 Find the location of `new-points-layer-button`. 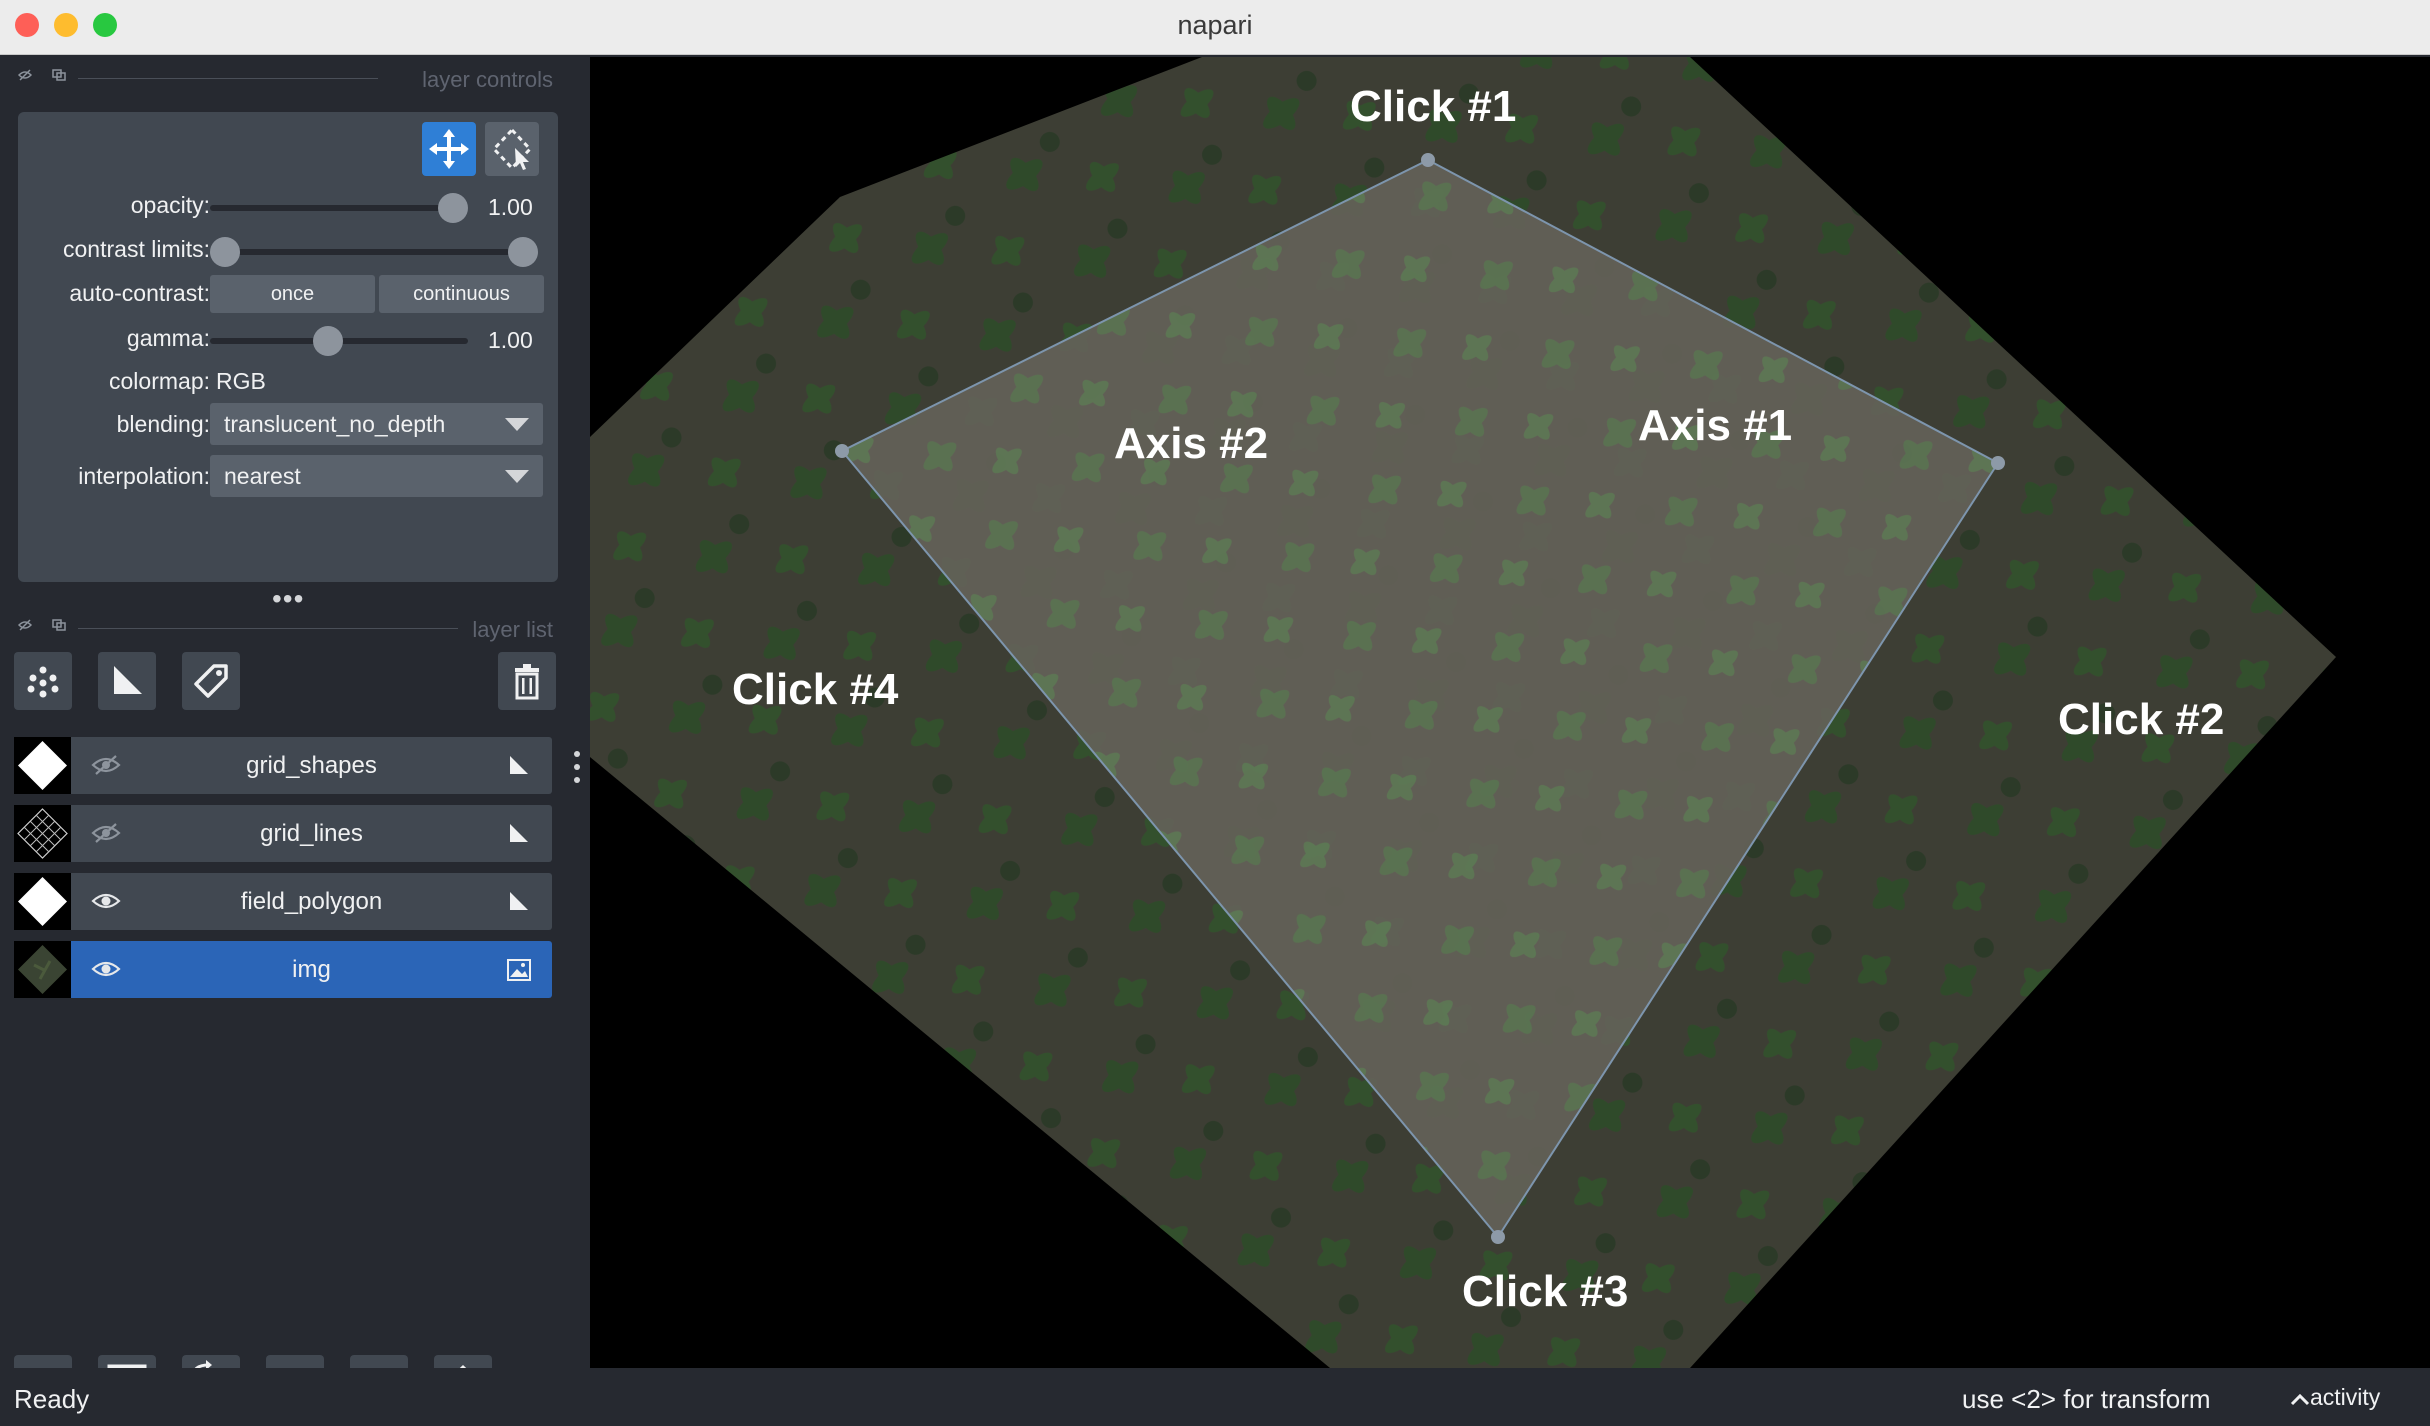

new-points-layer-button is located at coordinates (43, 681).